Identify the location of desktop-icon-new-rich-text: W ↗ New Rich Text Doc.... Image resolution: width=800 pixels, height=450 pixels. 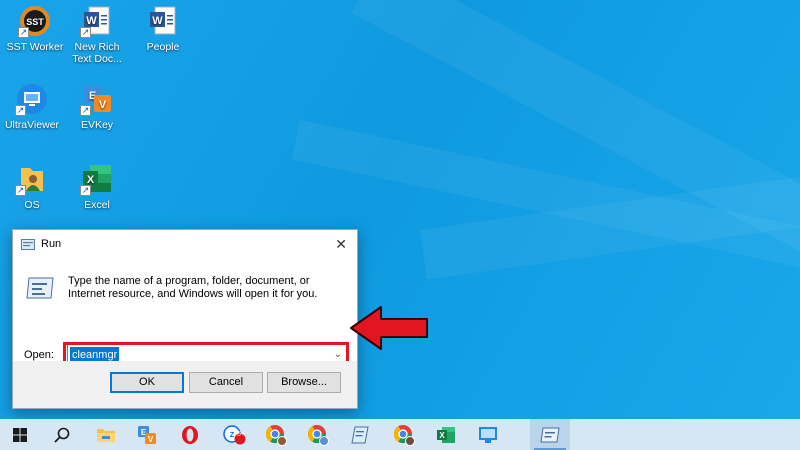
(97, 34).